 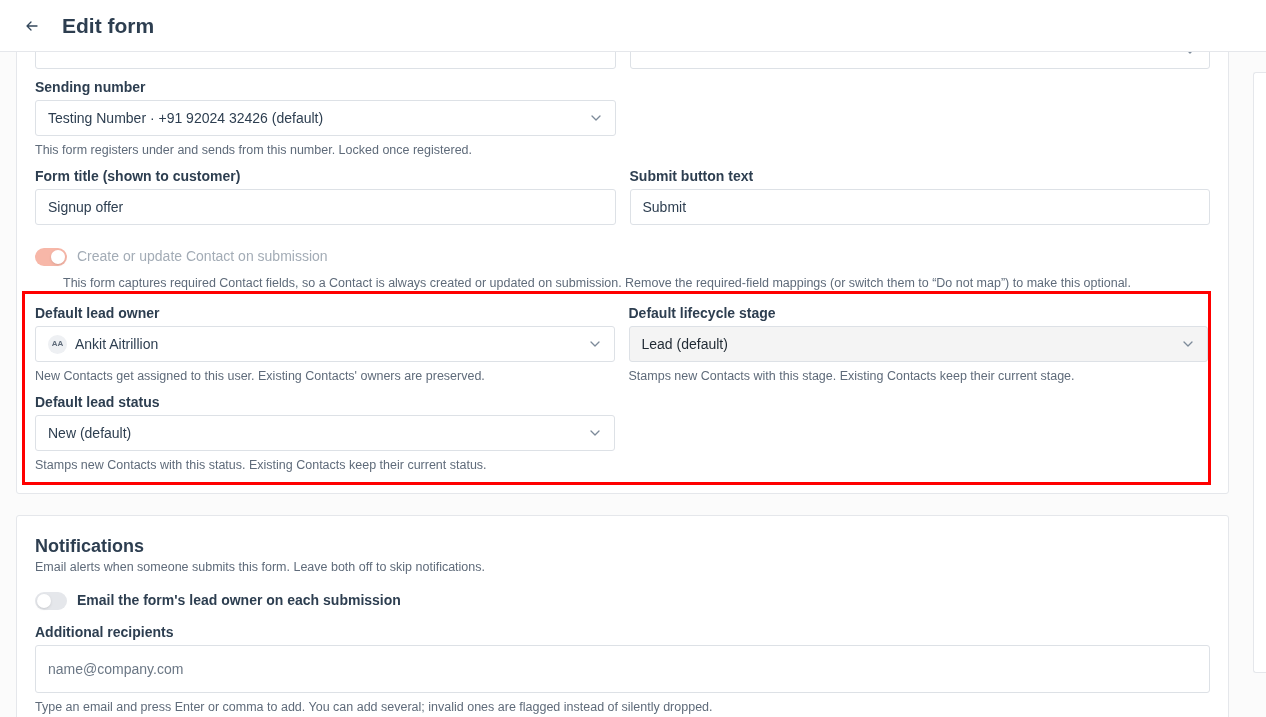 I want to click on select-field: New (default), so click(x=325, y=433).